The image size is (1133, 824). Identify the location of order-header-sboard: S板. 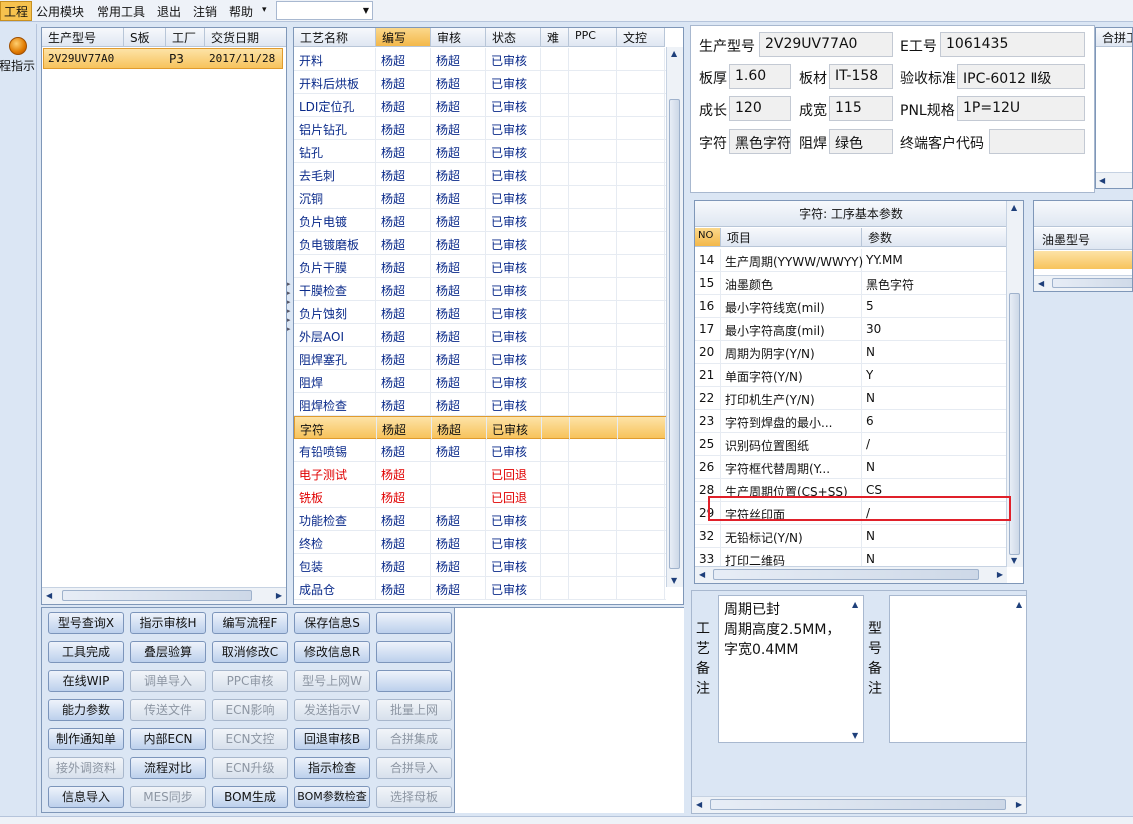
(145, 37).